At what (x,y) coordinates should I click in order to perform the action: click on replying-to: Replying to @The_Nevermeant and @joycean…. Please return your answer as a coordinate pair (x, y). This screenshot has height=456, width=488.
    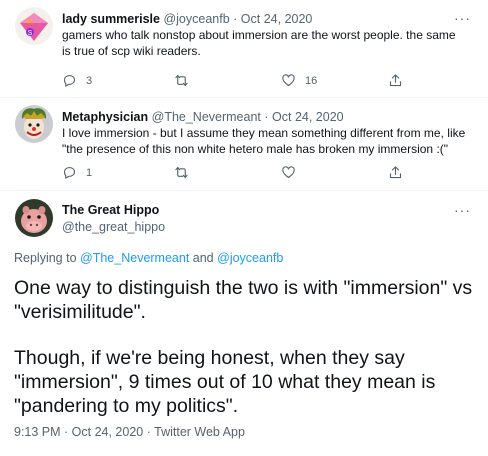
    Looking at the image, I should click on (148, 258).